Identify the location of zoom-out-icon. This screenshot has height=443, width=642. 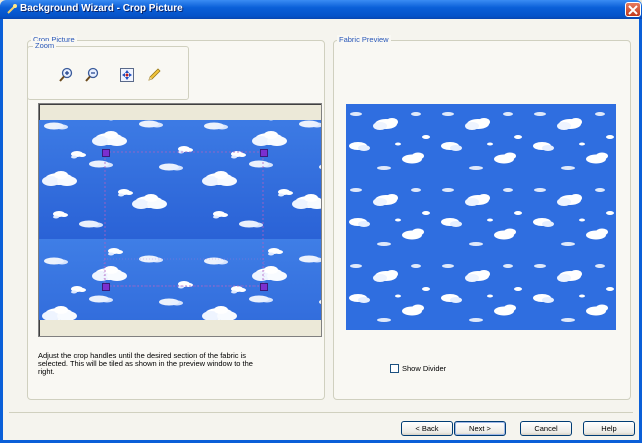
(92, 74).